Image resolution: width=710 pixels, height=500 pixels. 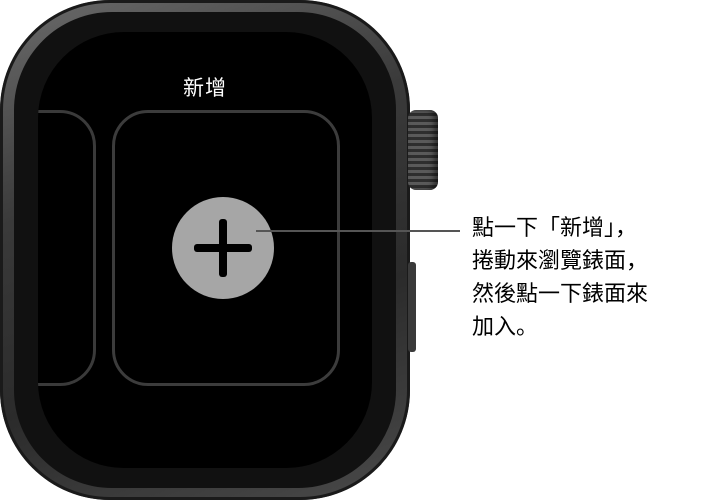 I want to click on add-button, so click(x=223, y=248).